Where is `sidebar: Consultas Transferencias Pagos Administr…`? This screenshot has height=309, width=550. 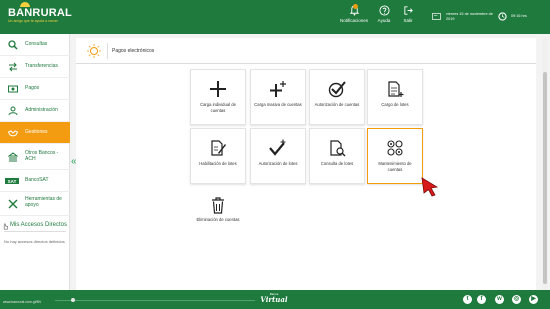 sidebar: Consultas Transferencias Pagos Administr… is located at coordinates (35, 163).